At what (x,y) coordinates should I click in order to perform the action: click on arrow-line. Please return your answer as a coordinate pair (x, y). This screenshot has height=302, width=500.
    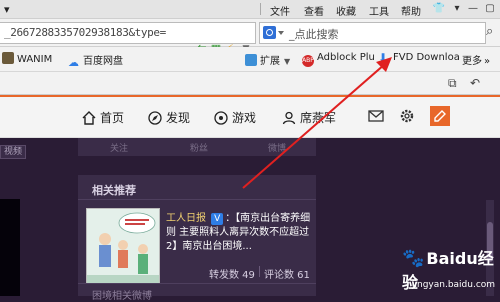
    Looking at the image, I should click on (314, 126).